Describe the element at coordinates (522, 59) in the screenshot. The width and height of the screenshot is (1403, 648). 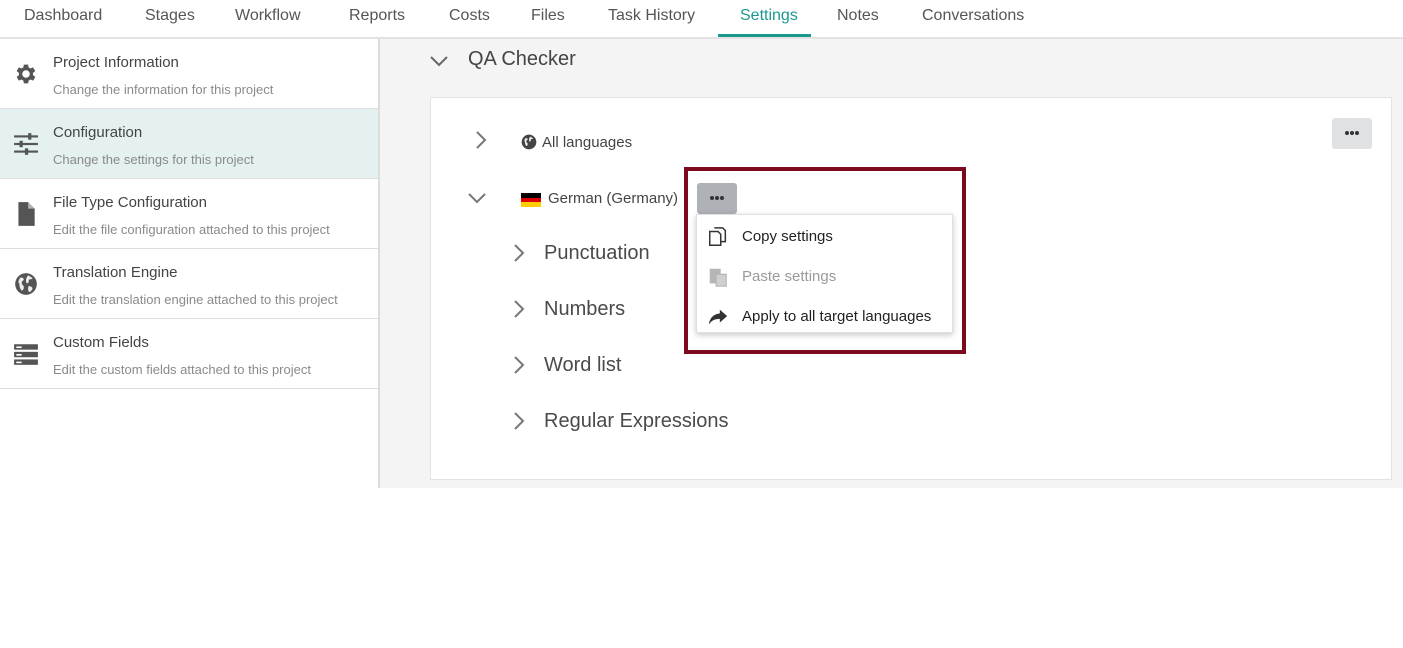
I see `section-title: QA Checker` at that location.